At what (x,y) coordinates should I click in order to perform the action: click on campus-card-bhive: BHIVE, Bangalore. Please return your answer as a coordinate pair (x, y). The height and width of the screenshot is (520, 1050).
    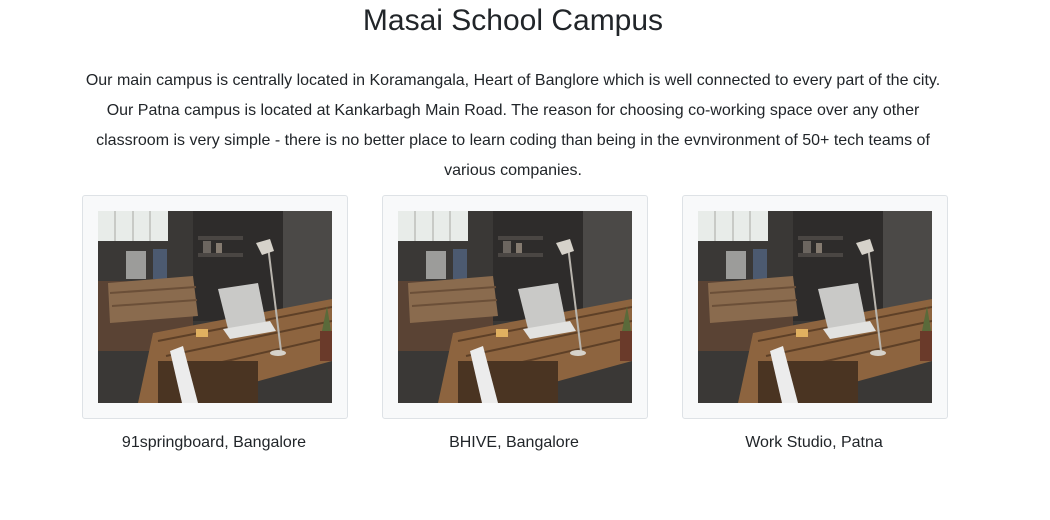
    Looking at the image, I should click on (515, 324).